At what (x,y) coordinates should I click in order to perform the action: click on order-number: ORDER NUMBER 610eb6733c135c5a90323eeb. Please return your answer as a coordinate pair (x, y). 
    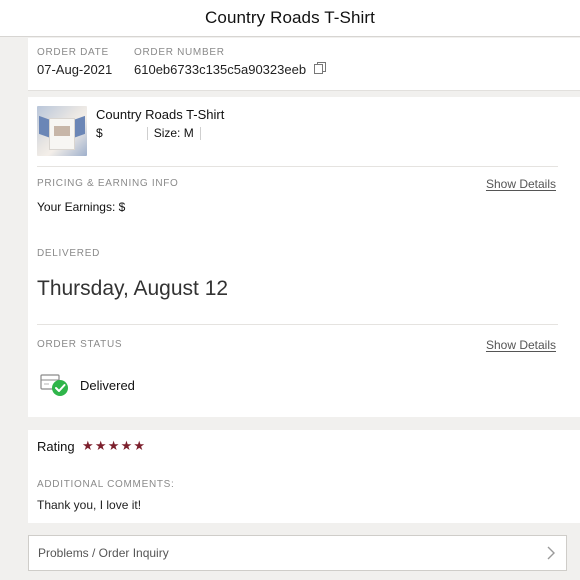
    Looking at the image, I should click on (220, 62).